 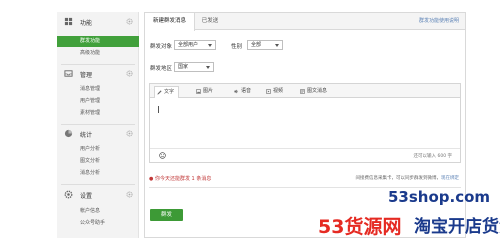 What do you see at coordinates (98, 173) in the screenshot?
I see `sidebar-item-message-analysis: 消息分析` at bounding box center [98, 173].